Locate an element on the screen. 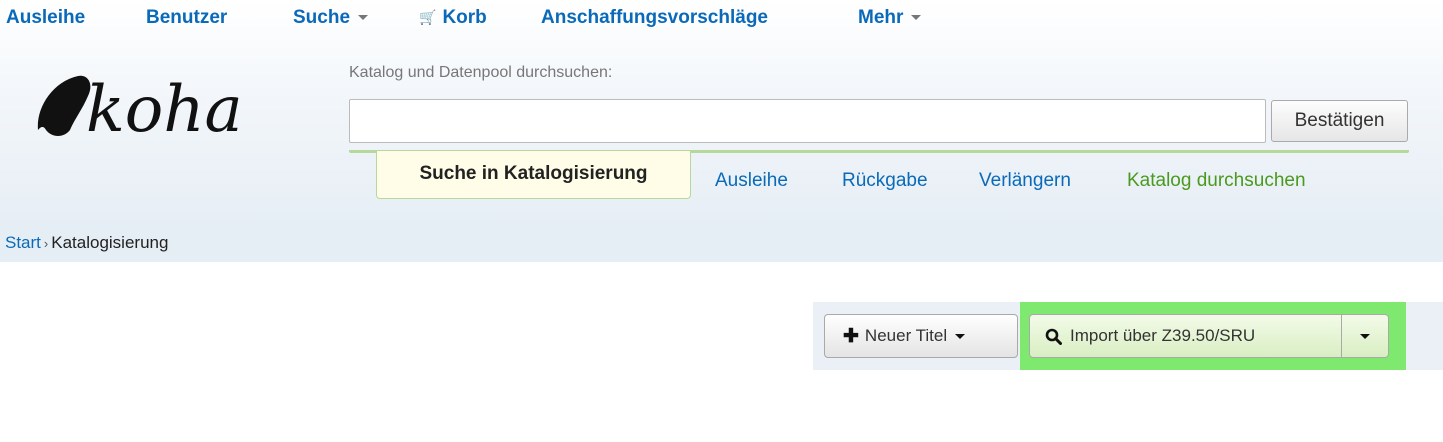  nav-suche-label: Suche is located at coordinates (322, 17).